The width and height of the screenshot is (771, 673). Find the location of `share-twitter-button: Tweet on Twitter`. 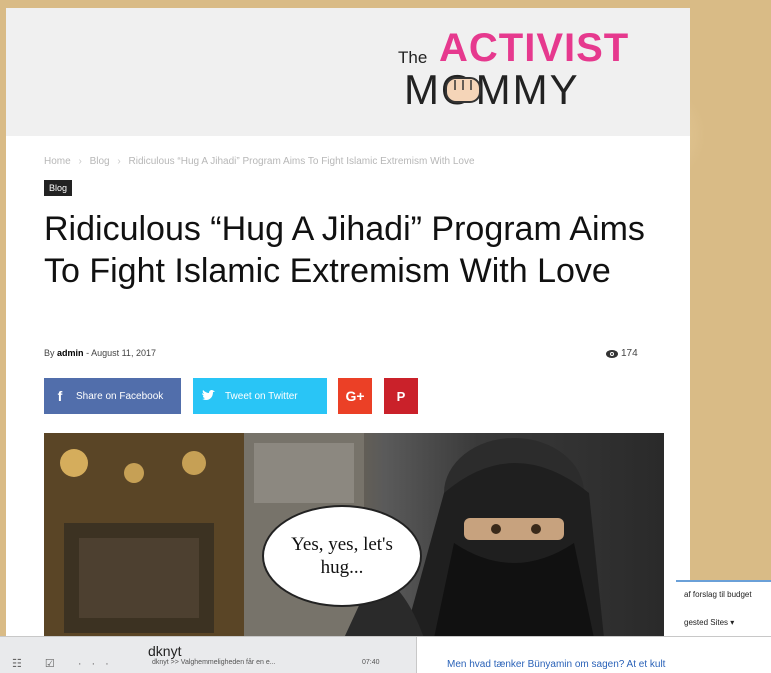

share-twitter-button: Tweet on Twitter is located at coordinates (260, 396).